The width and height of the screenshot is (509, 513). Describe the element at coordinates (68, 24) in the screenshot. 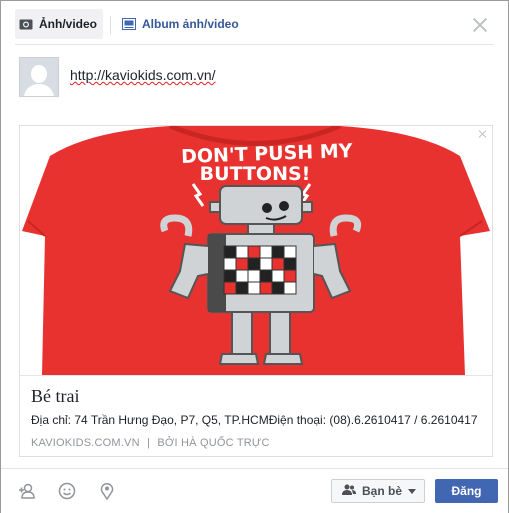

I see `tab-photo-video-label: Ảnh/video` at that location.